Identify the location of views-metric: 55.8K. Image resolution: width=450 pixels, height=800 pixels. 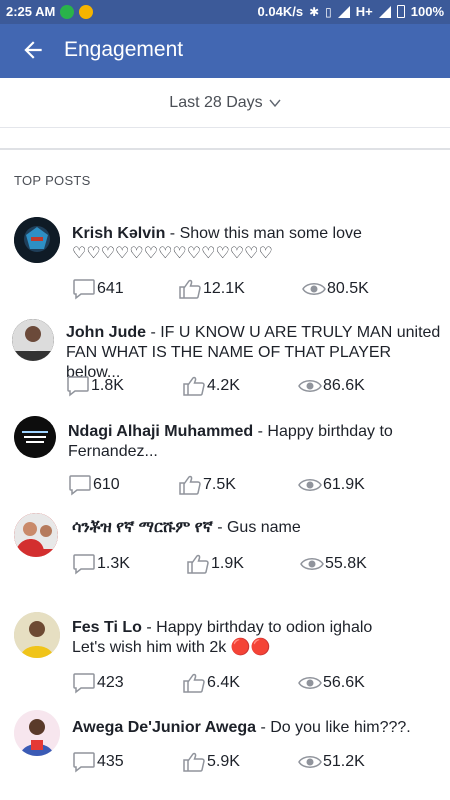
(333, 564).